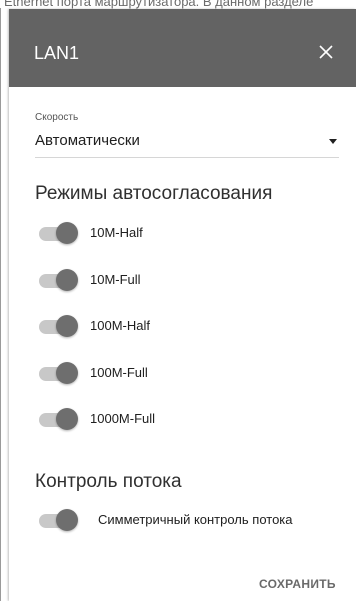  What do you see at coordinates (57, 53) in the screenshot?
I see `dialog-title: LAN1` at bounding box center [57, 53].